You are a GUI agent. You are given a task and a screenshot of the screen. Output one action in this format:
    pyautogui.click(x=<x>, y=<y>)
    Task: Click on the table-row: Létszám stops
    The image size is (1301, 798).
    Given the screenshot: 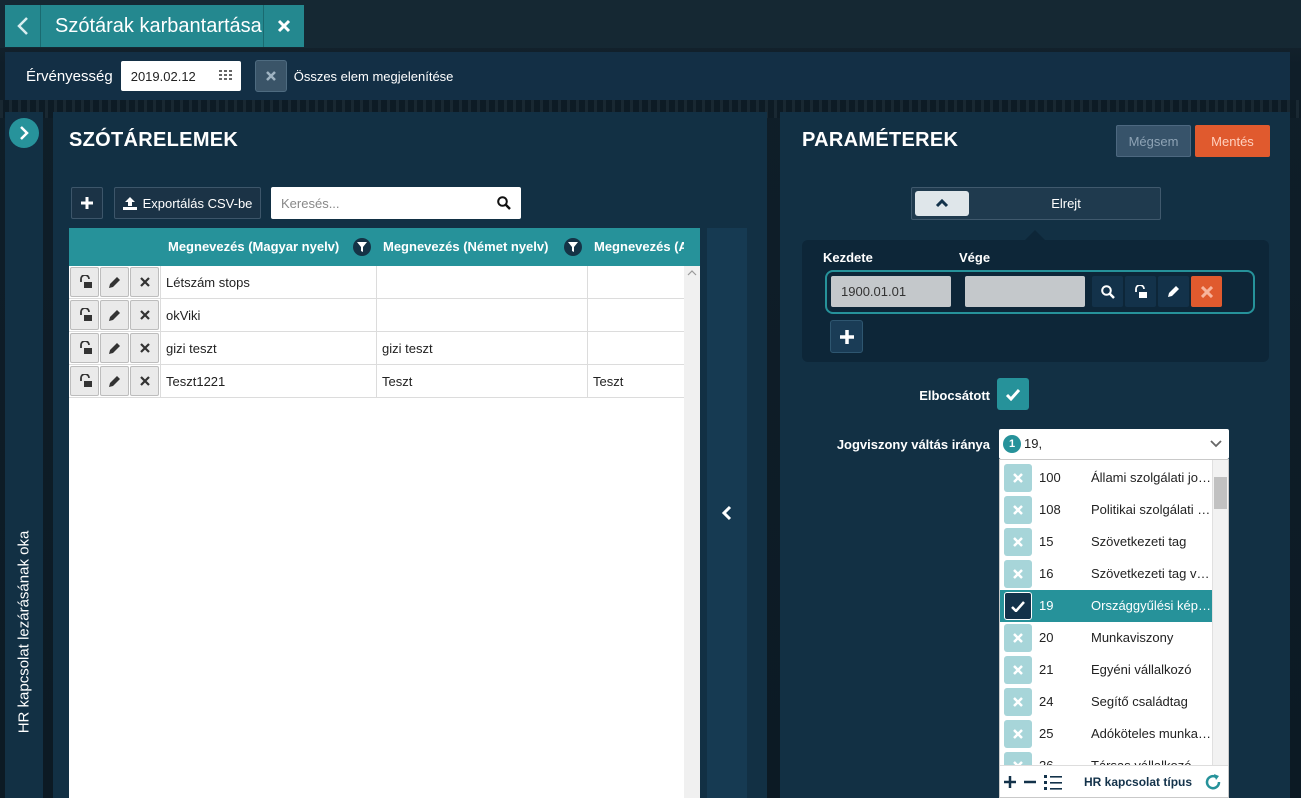 What is the action you would take?
    pyautogui.click(x=376, y=282)
    